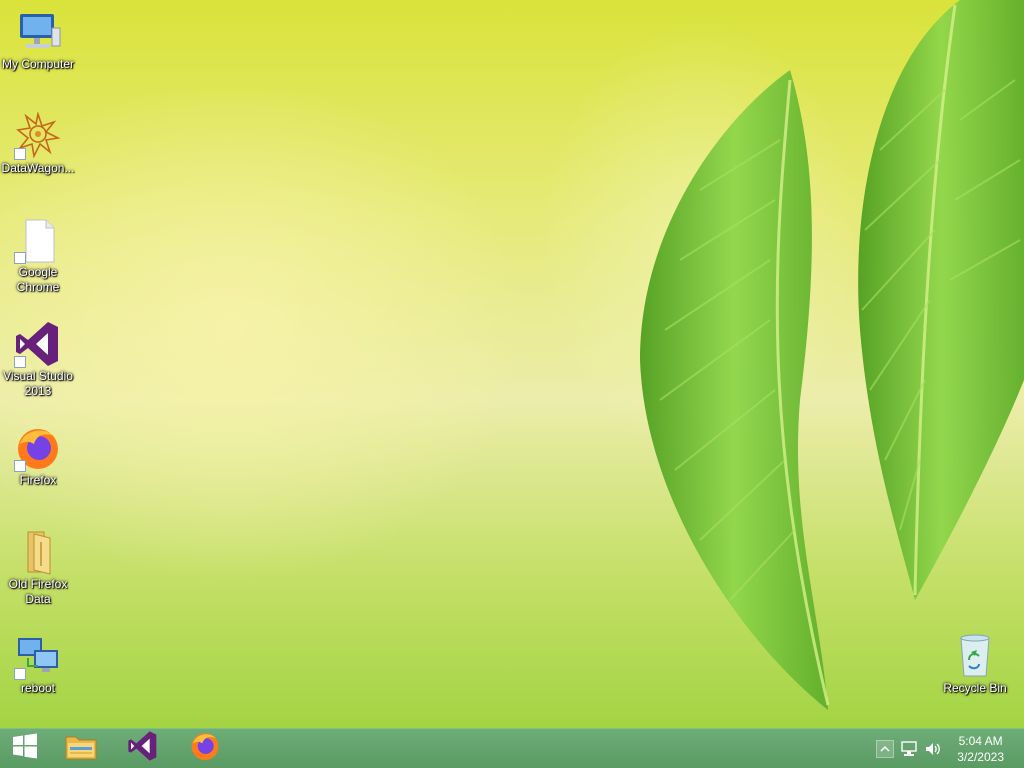  What do you see at coordinates (38, 591) in the screenshot?
I see `desktop-icon-label: Old Firefox Data` at bounding box center [38, 591].